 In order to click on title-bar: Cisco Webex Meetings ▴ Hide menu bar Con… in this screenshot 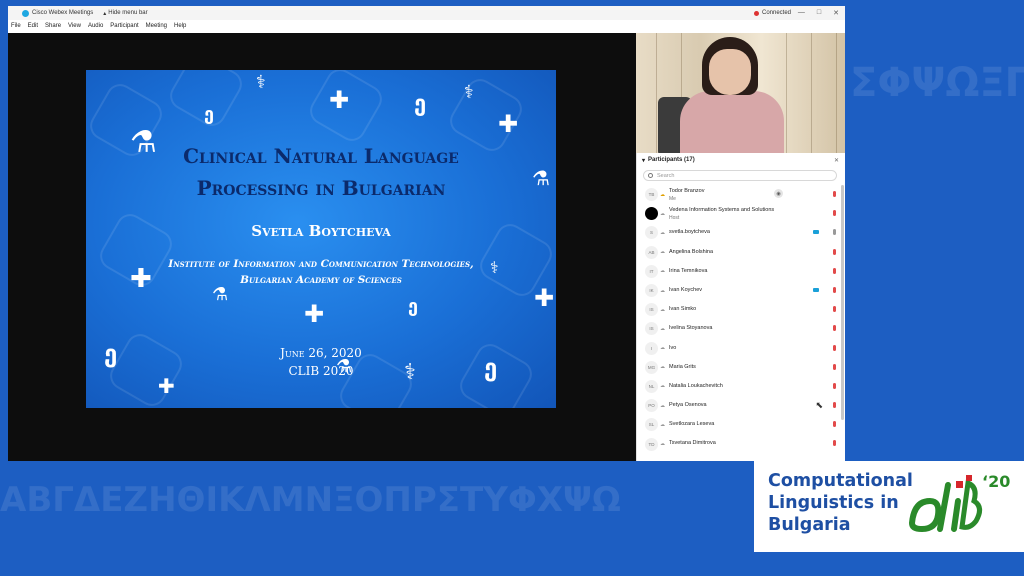, I will do `click(426, 13)`.